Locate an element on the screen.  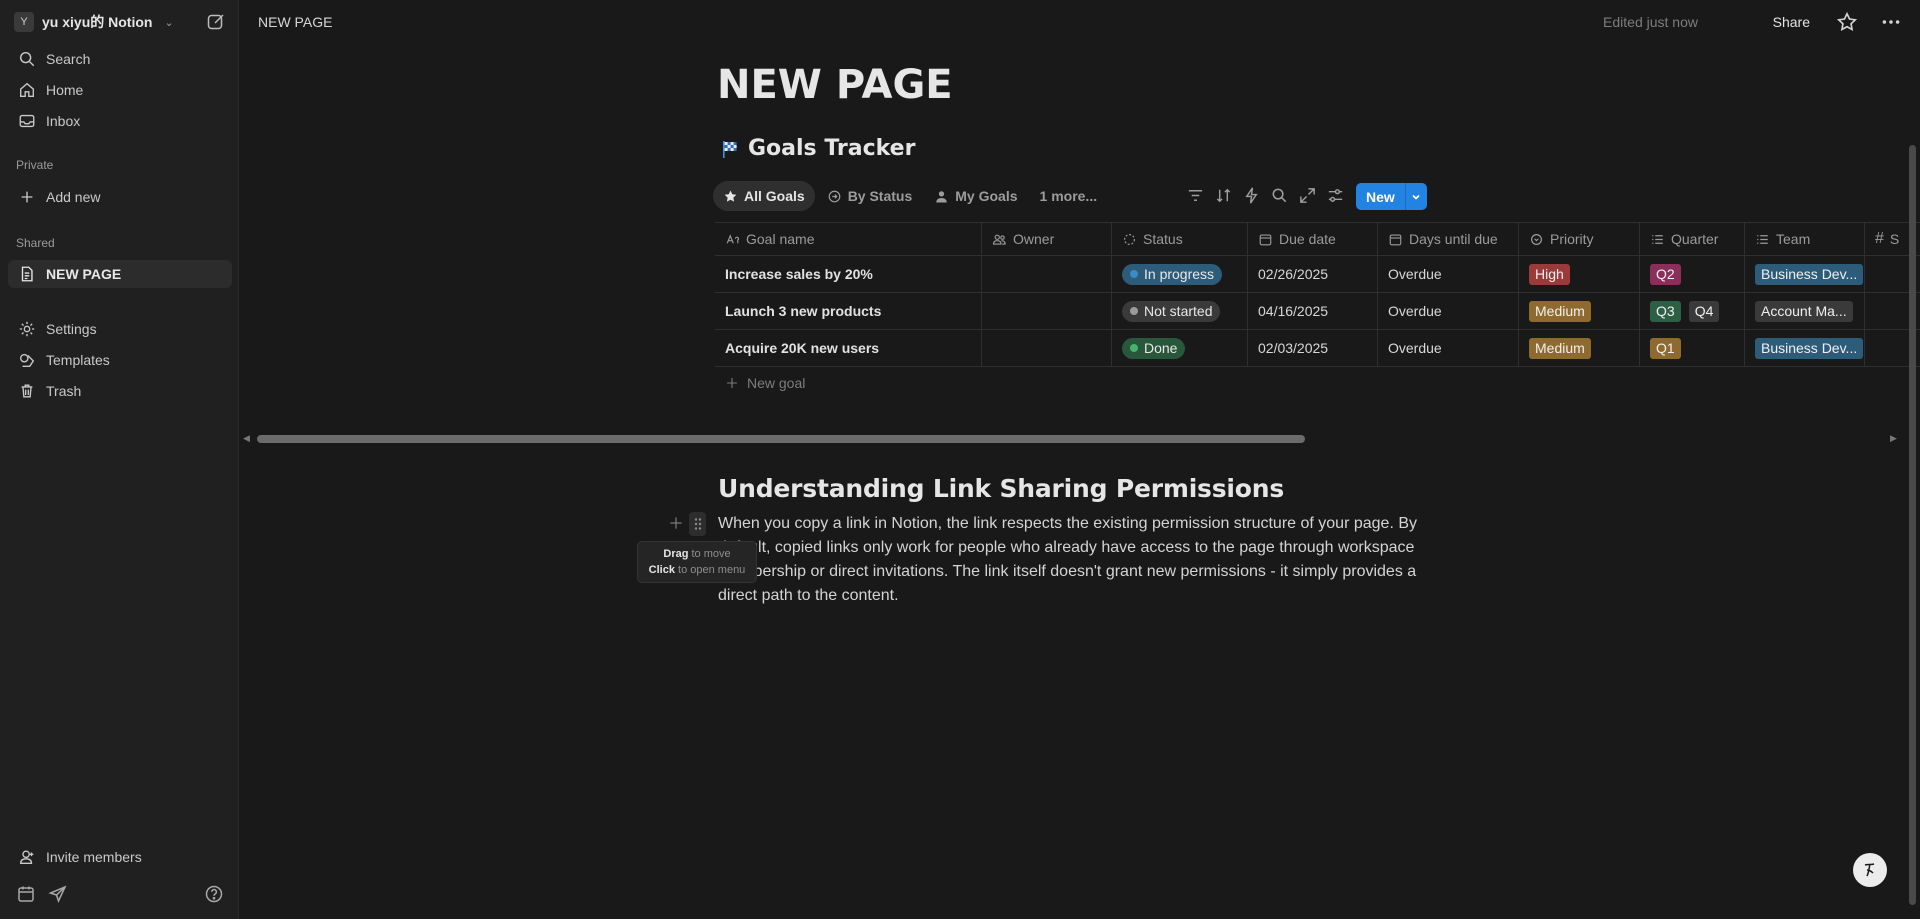
sidebar-item-label: NEW PAGE is located at coordinates (84, 274).